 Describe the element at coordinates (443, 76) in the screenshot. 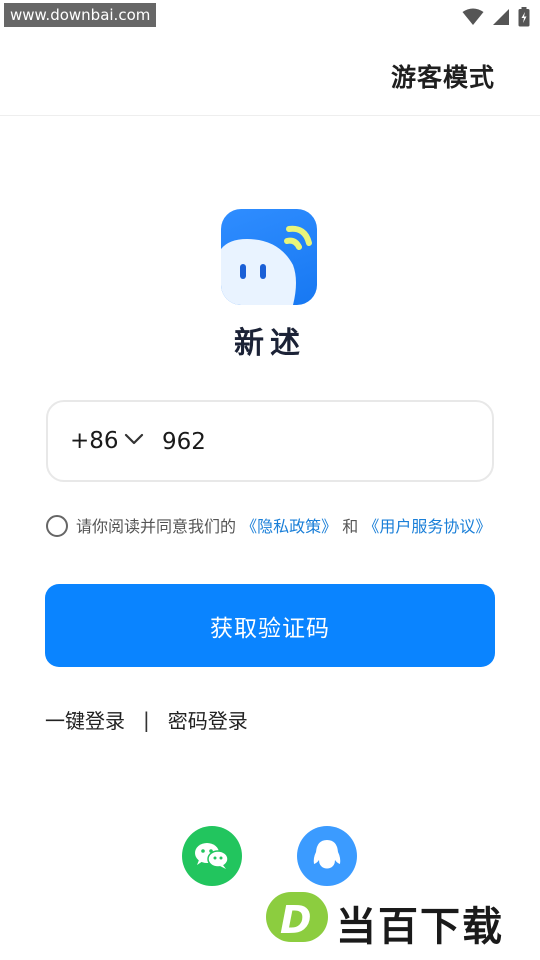

I see `guest-mode-button: 游客模式` at that location.